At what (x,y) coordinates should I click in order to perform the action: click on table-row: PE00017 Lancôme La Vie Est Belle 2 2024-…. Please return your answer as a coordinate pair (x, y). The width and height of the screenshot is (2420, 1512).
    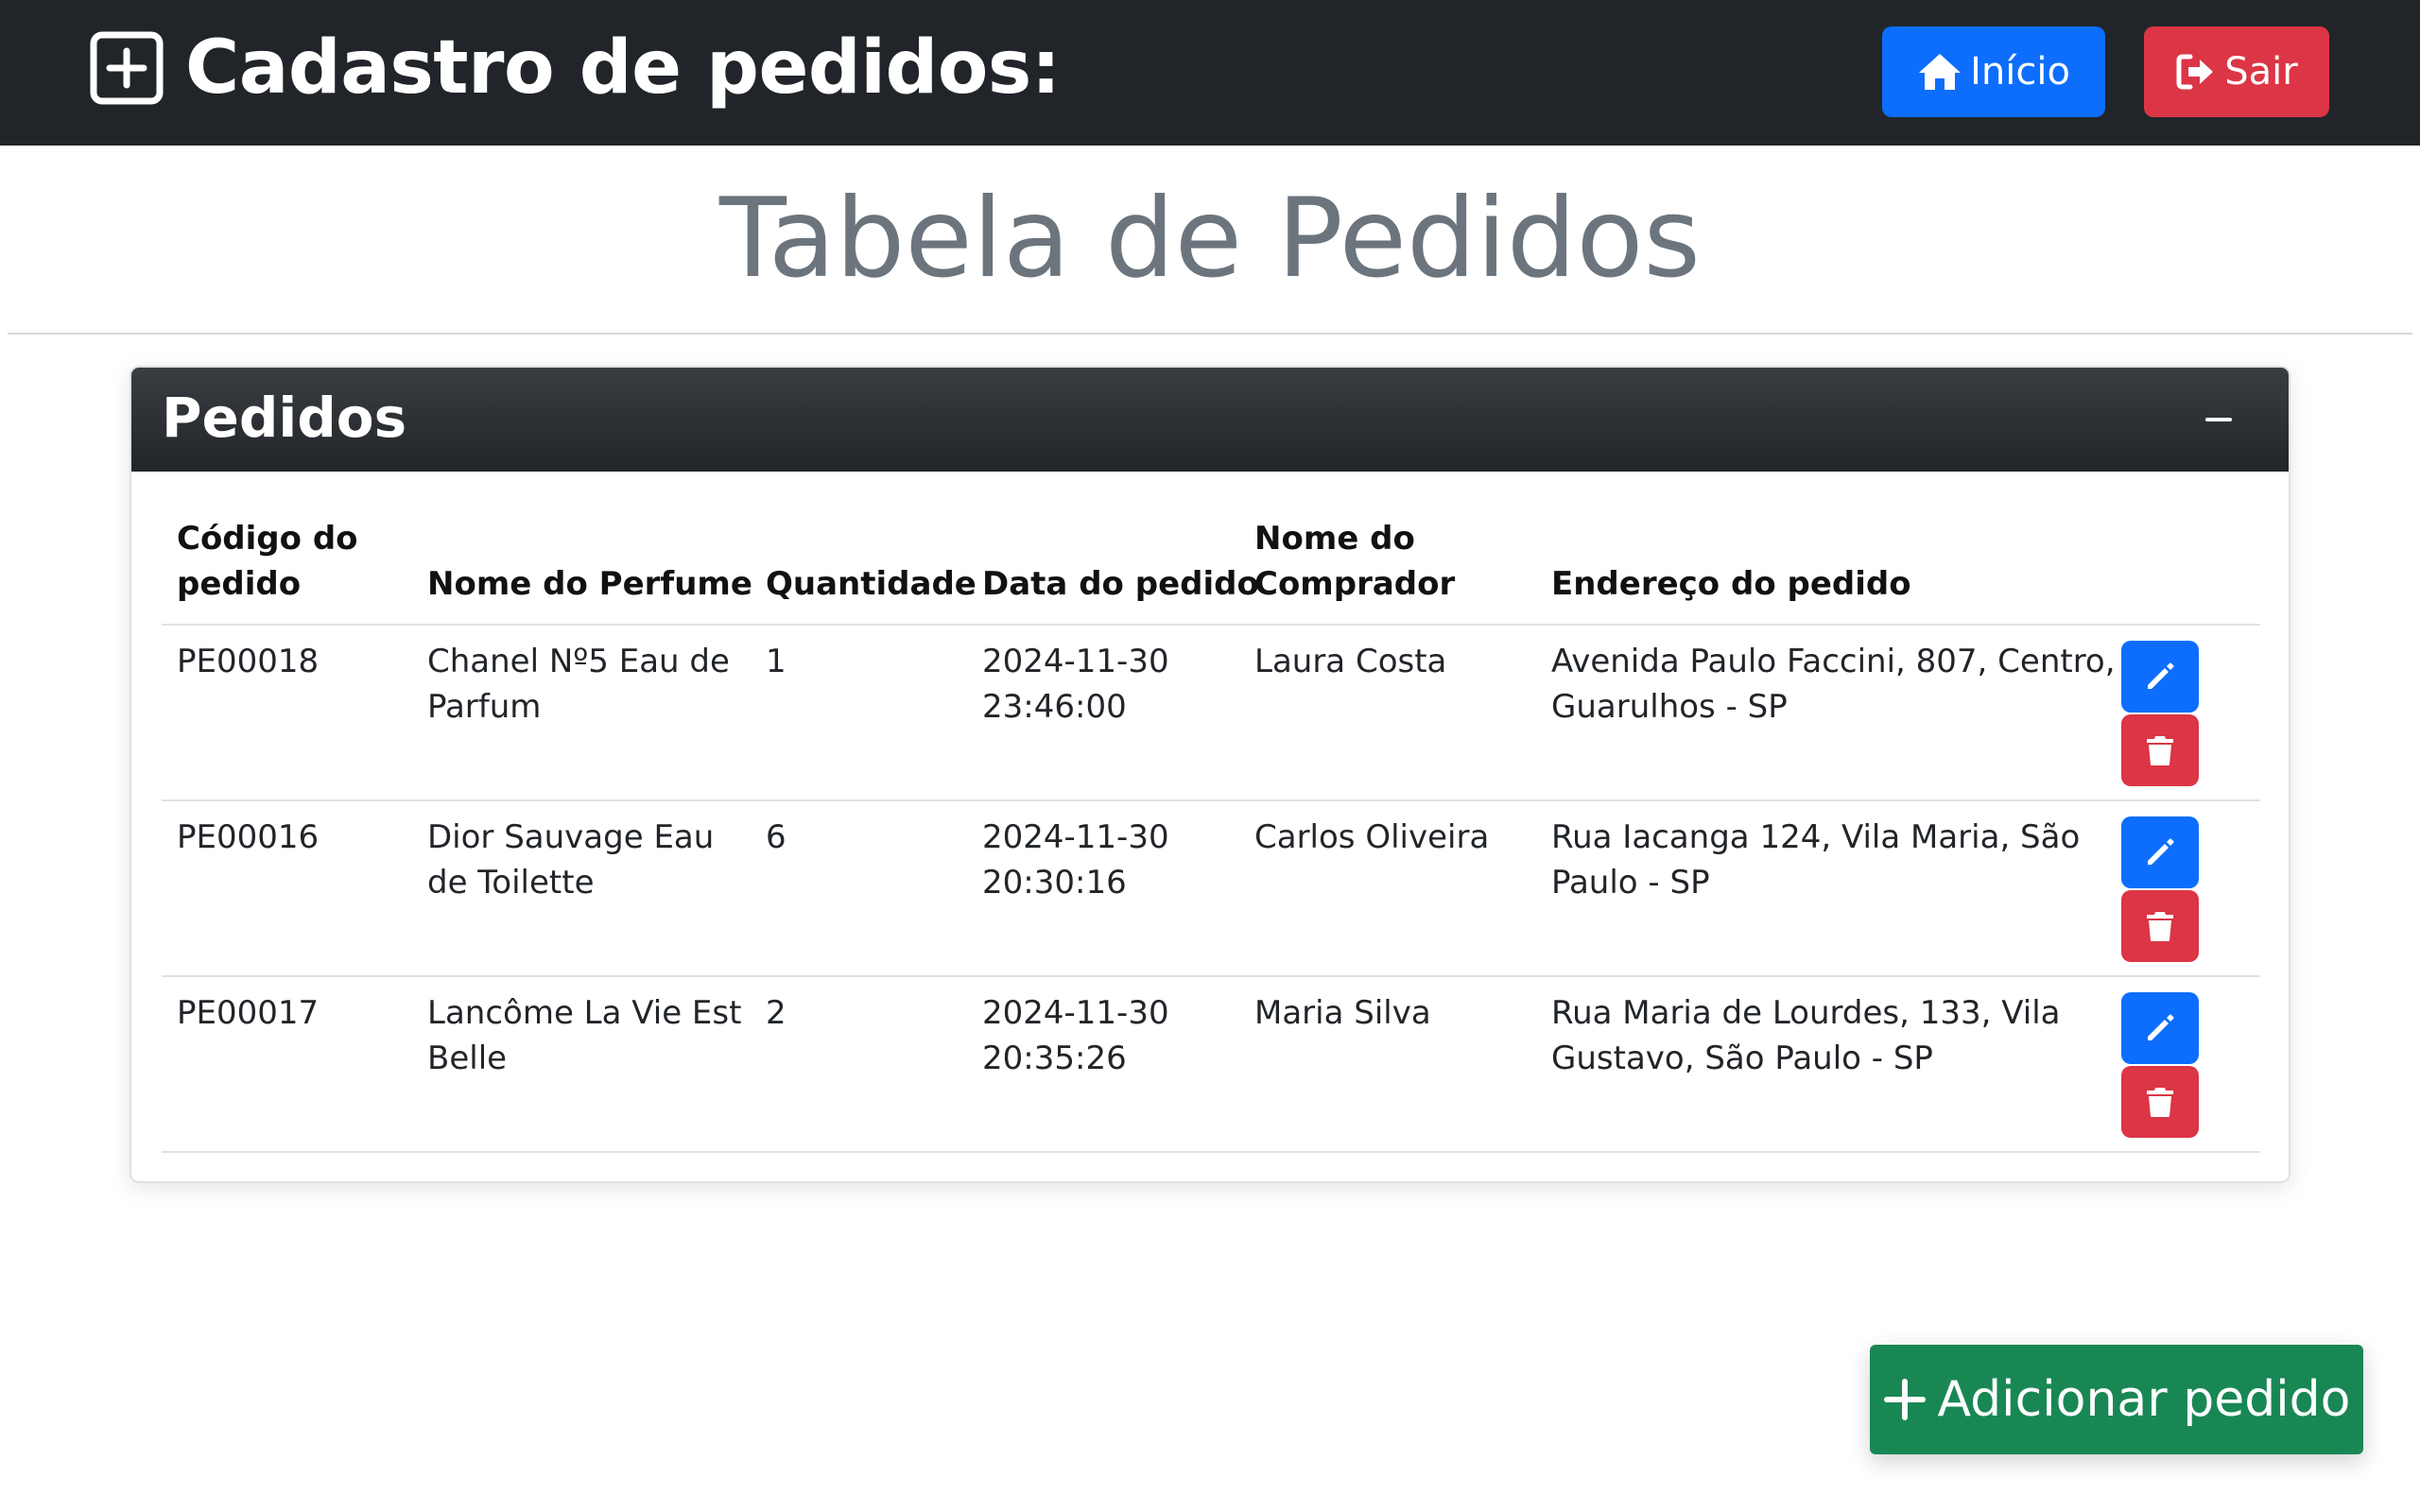
    Looking at the image, I should click on (1211, 1065).